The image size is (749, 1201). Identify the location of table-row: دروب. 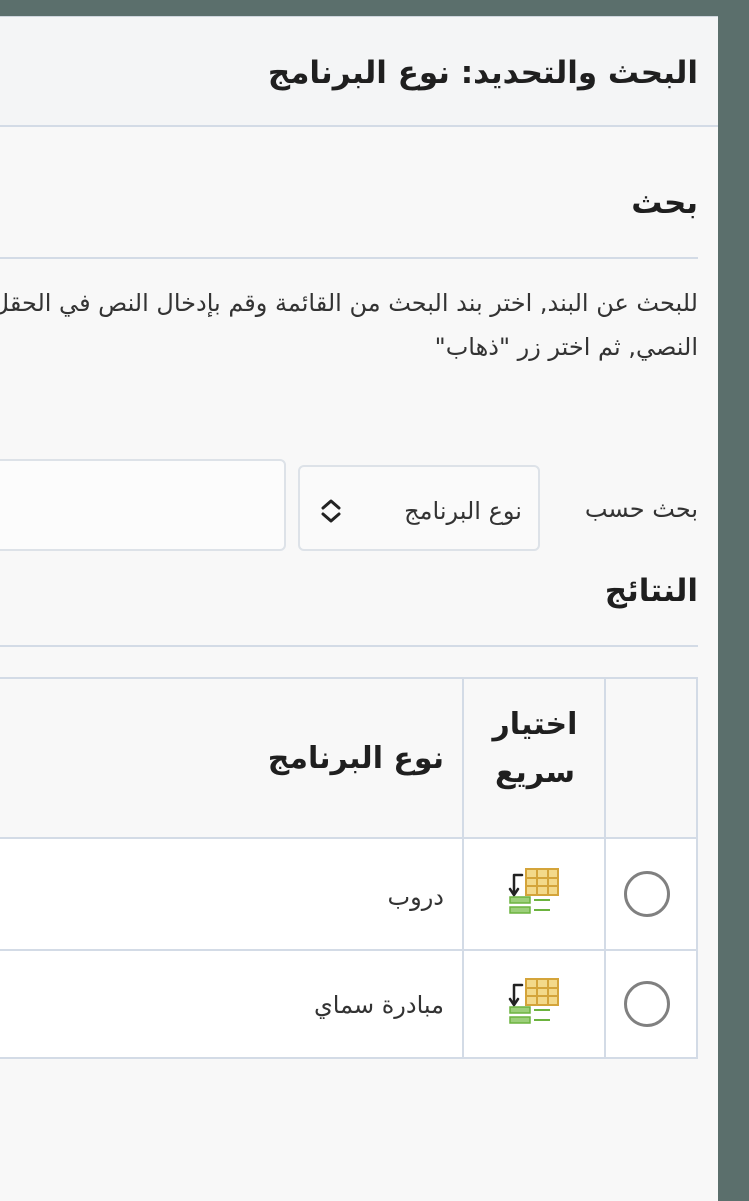
(348, 894).